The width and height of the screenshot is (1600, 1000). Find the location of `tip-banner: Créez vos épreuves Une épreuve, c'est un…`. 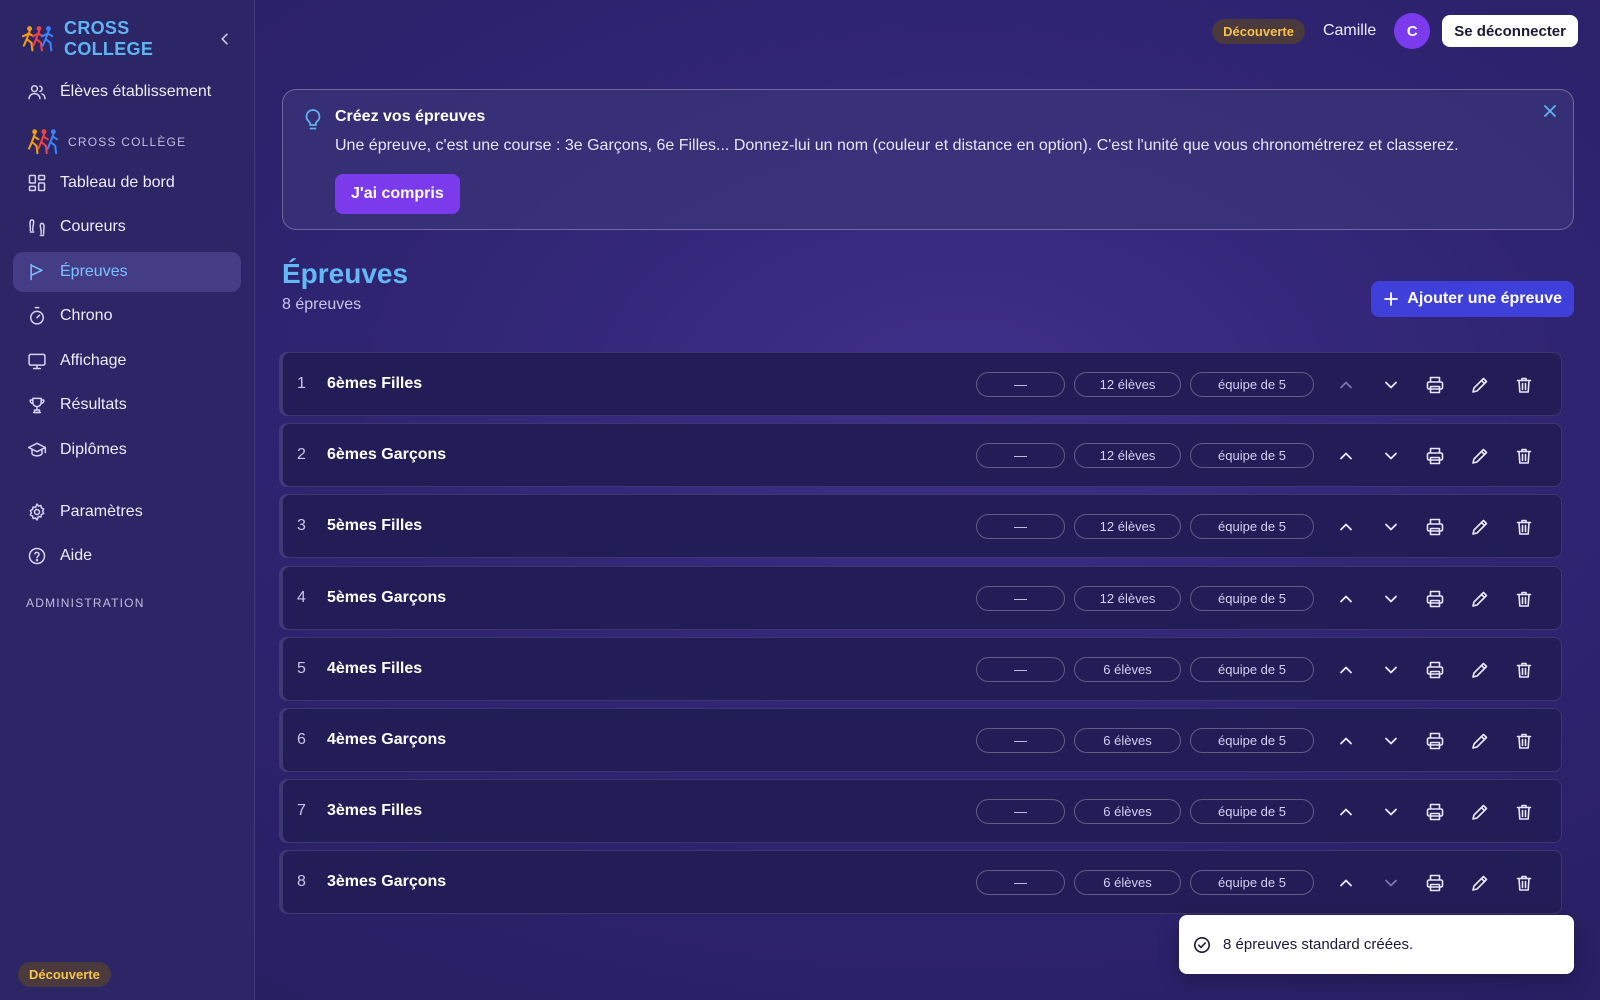

tip-banner: Créez vos épreuves Une épreuve, c'est un… is located at coordinates (928, 159).